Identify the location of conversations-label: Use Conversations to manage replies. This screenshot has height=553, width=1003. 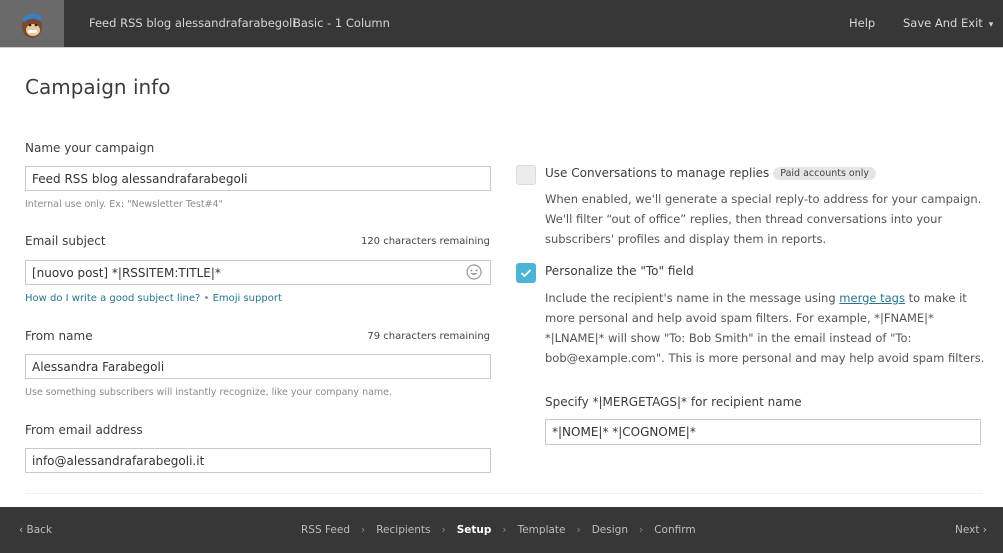
(657, 173).